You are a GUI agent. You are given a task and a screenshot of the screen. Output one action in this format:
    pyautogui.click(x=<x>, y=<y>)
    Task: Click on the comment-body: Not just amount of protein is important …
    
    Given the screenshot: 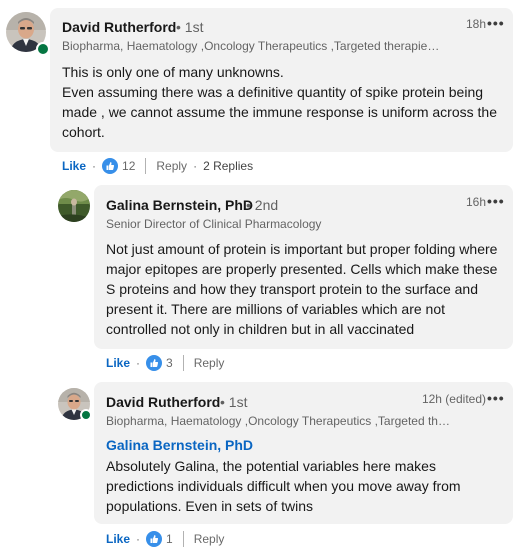 What is the action you would take?
    pyautogui.click(x=303, y=289)
    